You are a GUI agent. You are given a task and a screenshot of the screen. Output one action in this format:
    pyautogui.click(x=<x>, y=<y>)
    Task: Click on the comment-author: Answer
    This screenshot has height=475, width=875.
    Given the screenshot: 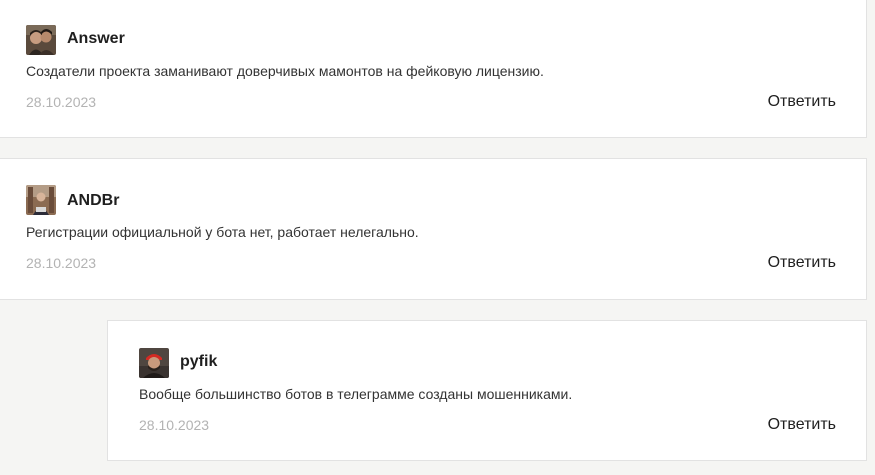 What is the action you would take?
    pyautogui.click(x=96, y=38)
    